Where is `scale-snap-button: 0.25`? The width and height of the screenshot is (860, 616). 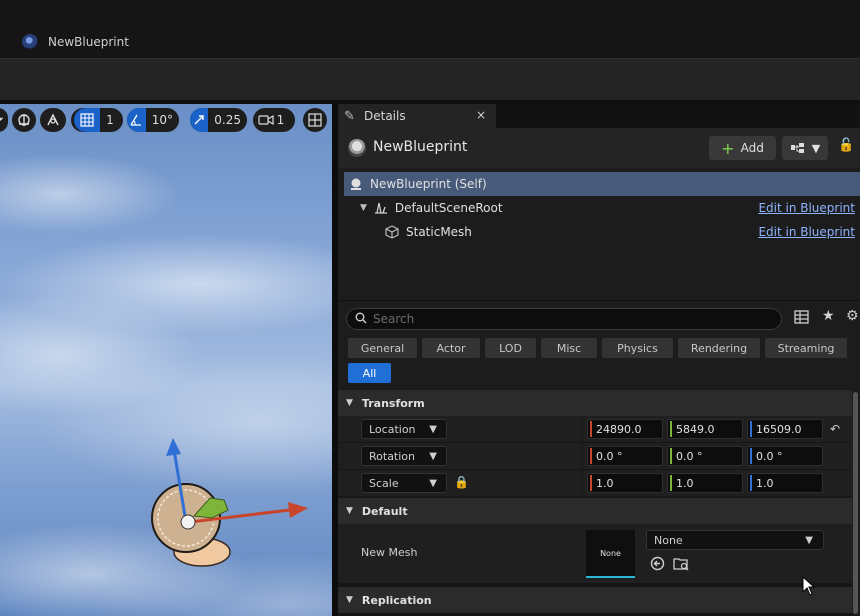
scale-snap-button: 0.25 is located at coordinates (218, 120).